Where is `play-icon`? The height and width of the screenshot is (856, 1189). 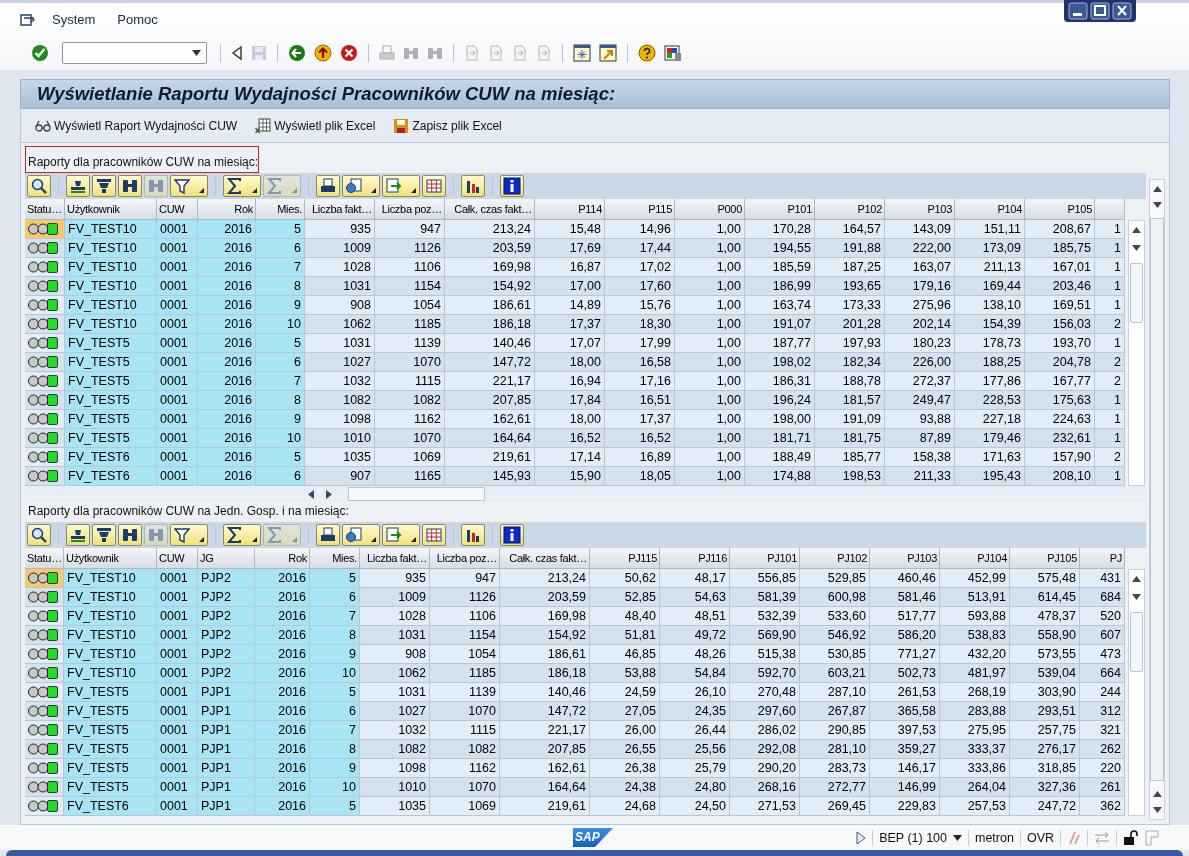
play-icon is located at coordinates (861, 837).